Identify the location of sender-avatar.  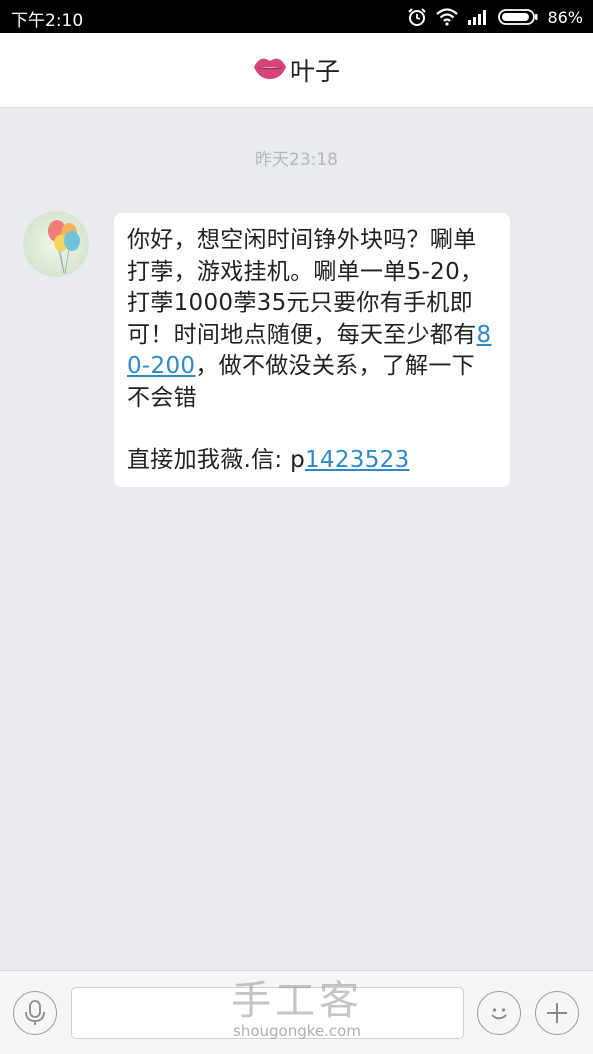
(56, 244).